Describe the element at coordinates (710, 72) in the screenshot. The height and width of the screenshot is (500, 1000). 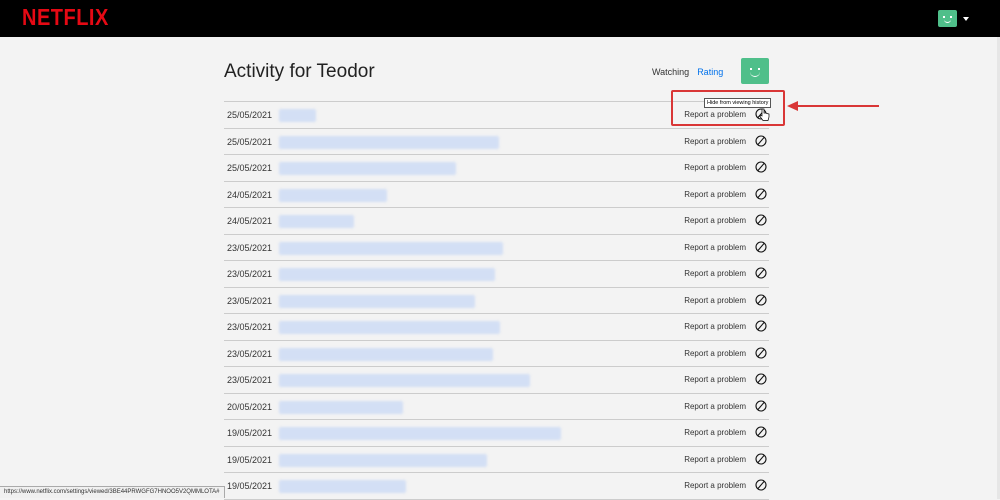
I see `tab-rating: Rating` at that location.